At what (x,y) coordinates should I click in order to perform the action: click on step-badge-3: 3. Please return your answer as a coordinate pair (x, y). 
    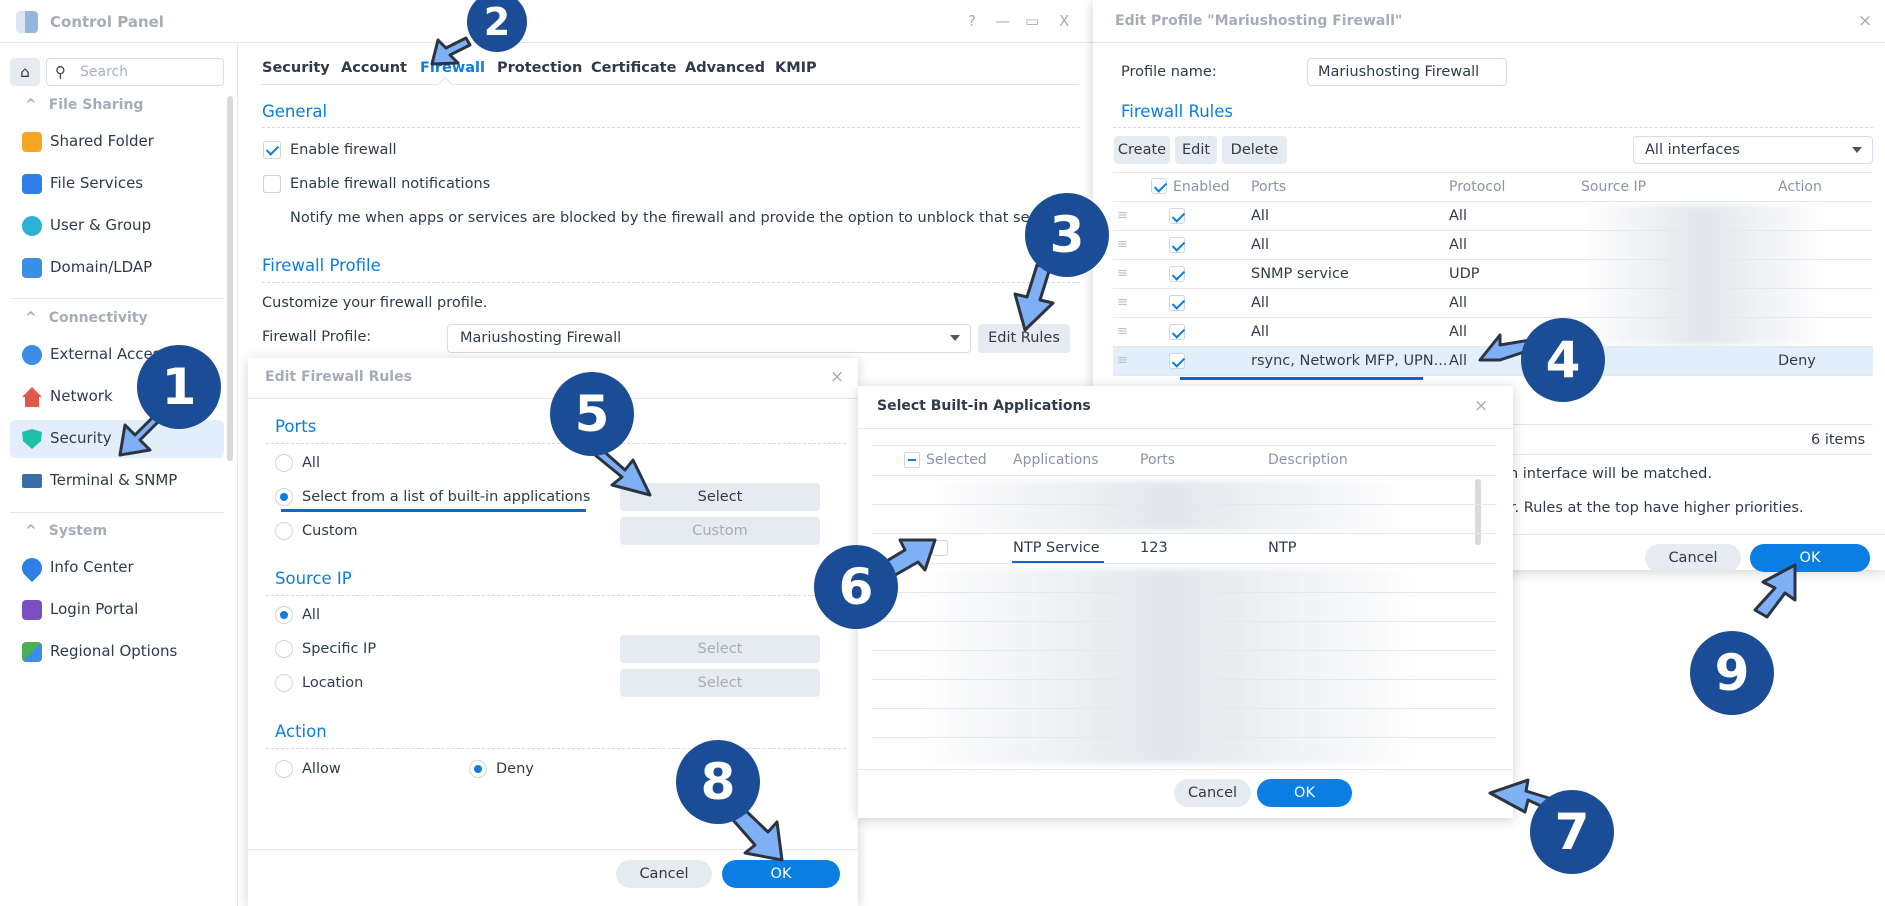
    Looking at the image, I should click on (1067, 235).